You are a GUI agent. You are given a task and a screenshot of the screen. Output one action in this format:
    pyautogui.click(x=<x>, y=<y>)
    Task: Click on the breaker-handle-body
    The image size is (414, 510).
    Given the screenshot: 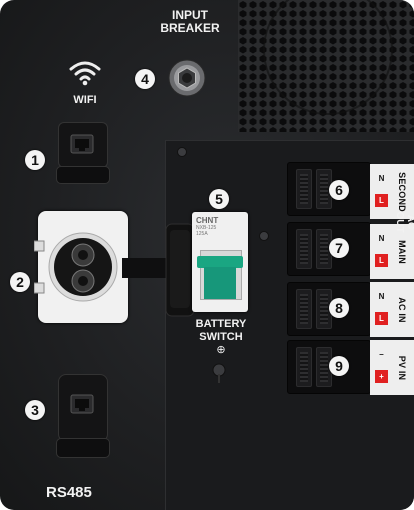 What is the action you would take?
    pyautogui.click(x=220, y=283)
    